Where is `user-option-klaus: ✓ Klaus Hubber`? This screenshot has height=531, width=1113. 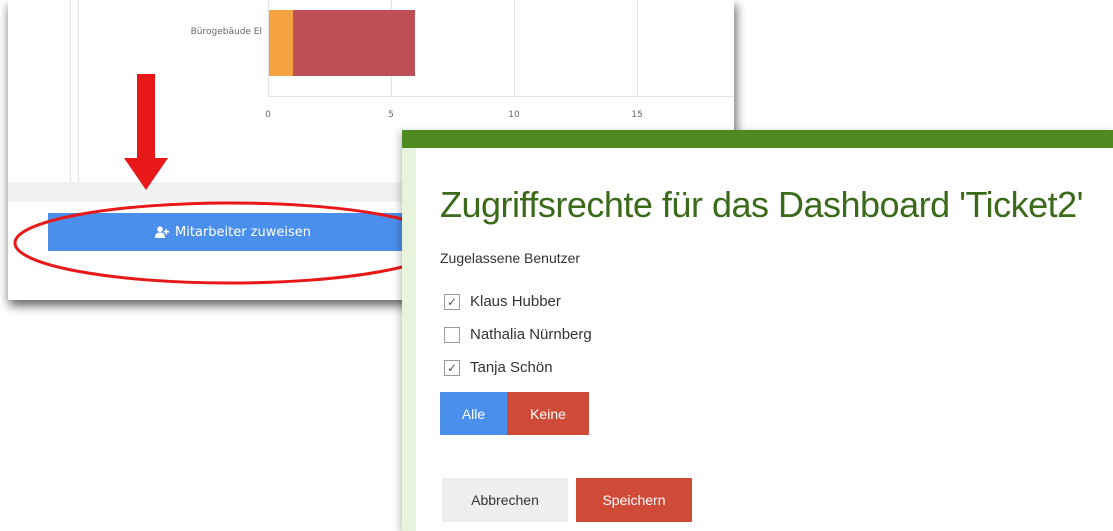
user-option-klaus: ✓ Klaus Hubber is located at coordinates (502, 301).